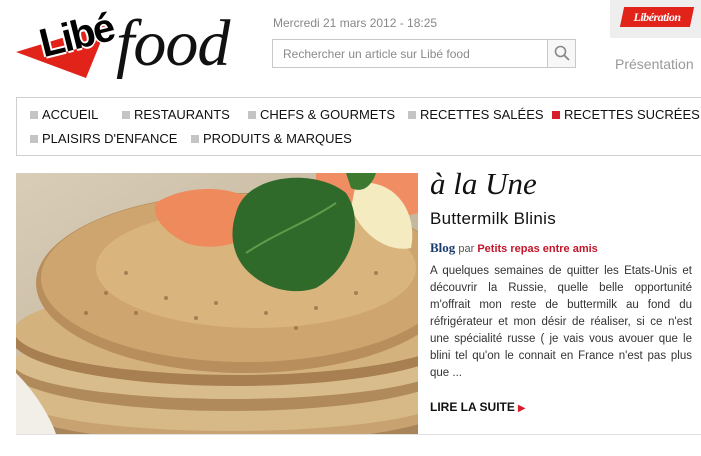 This screenshot has width=701, height=456. What do you see at coordinates (358, 434) in the screenshot?
I see `divider` at bounding box center [358, 434].